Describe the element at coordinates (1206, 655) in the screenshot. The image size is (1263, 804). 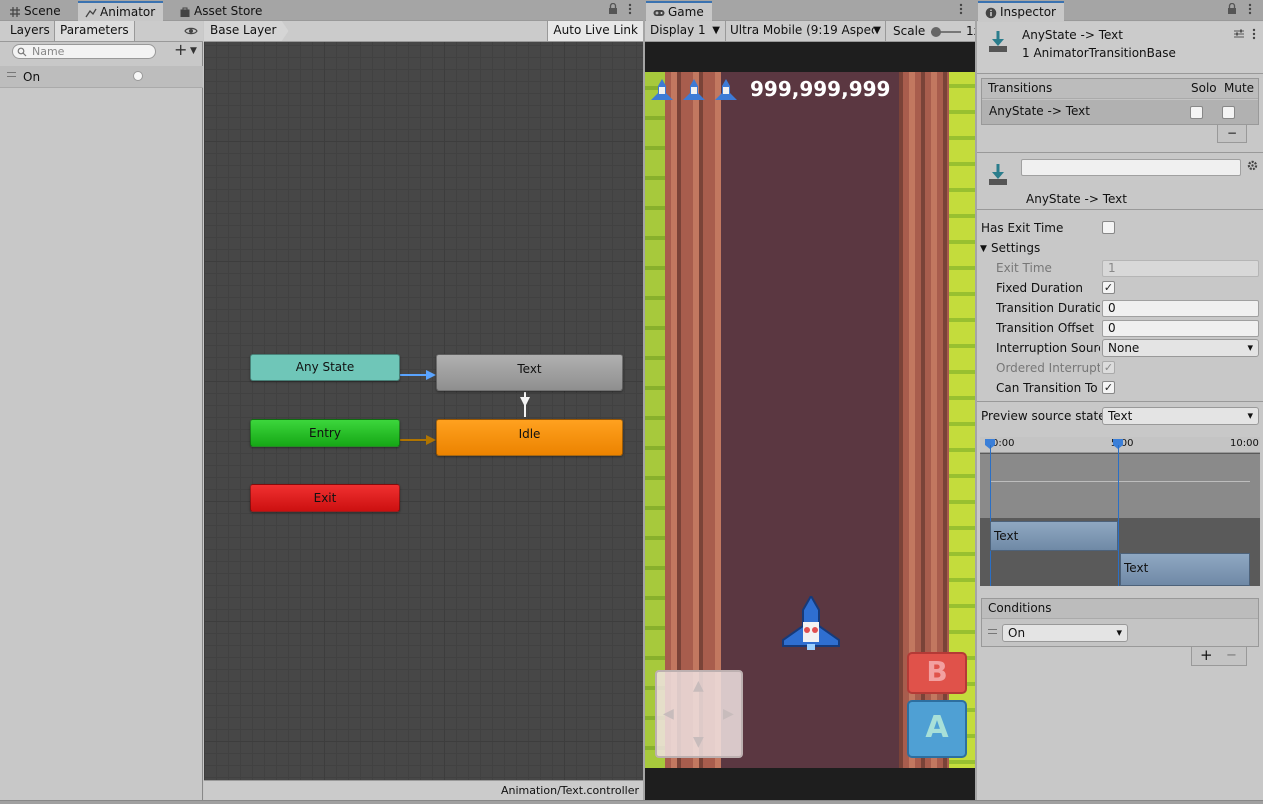
I see `add-condition-button: +` at that location.